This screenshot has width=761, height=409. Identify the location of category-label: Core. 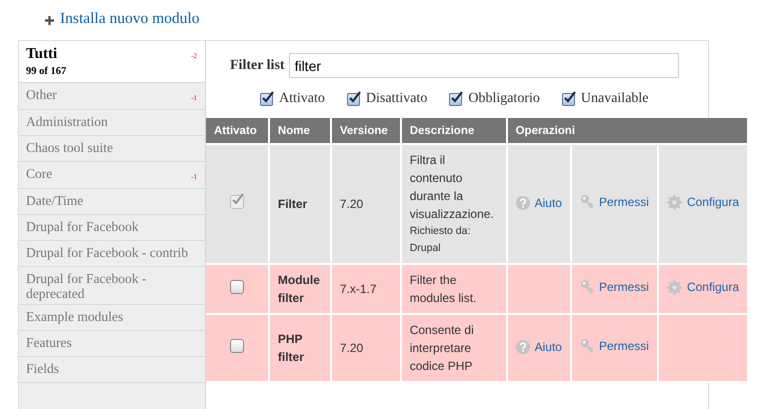
(39, 173).